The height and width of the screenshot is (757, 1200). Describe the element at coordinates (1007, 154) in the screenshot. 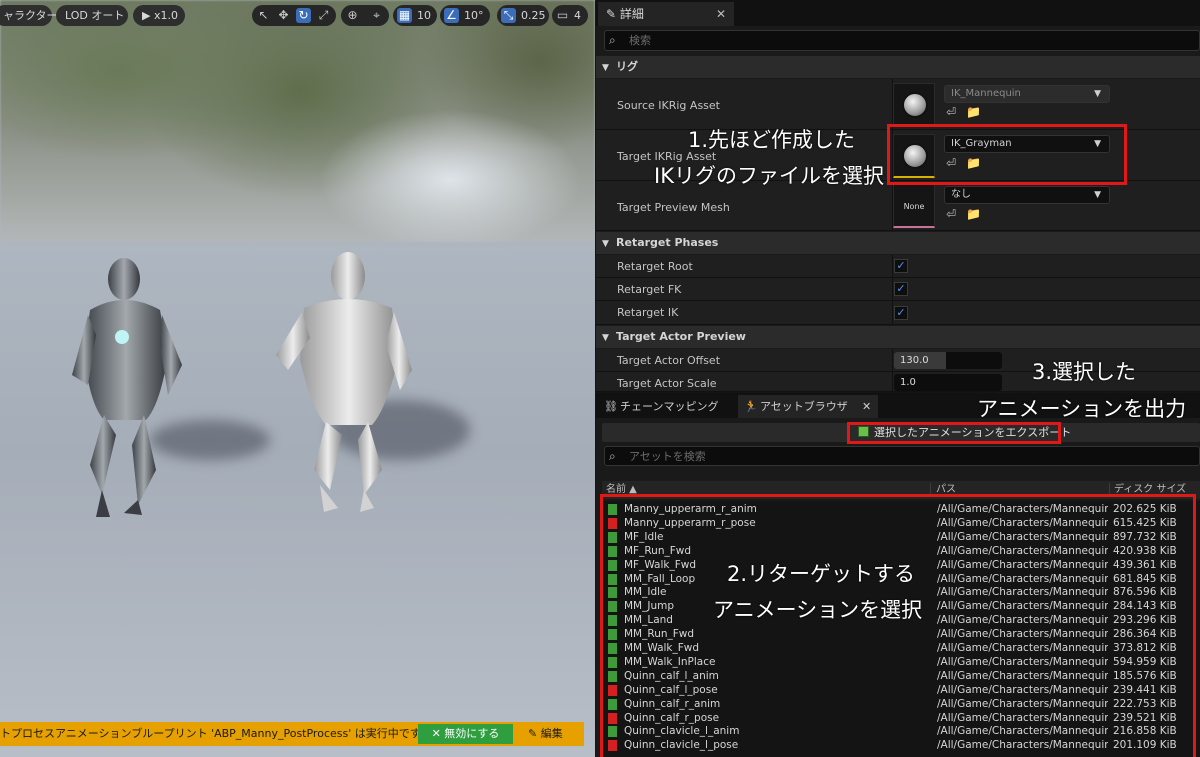

I see `annotation-box-target-ikrig` at that location.